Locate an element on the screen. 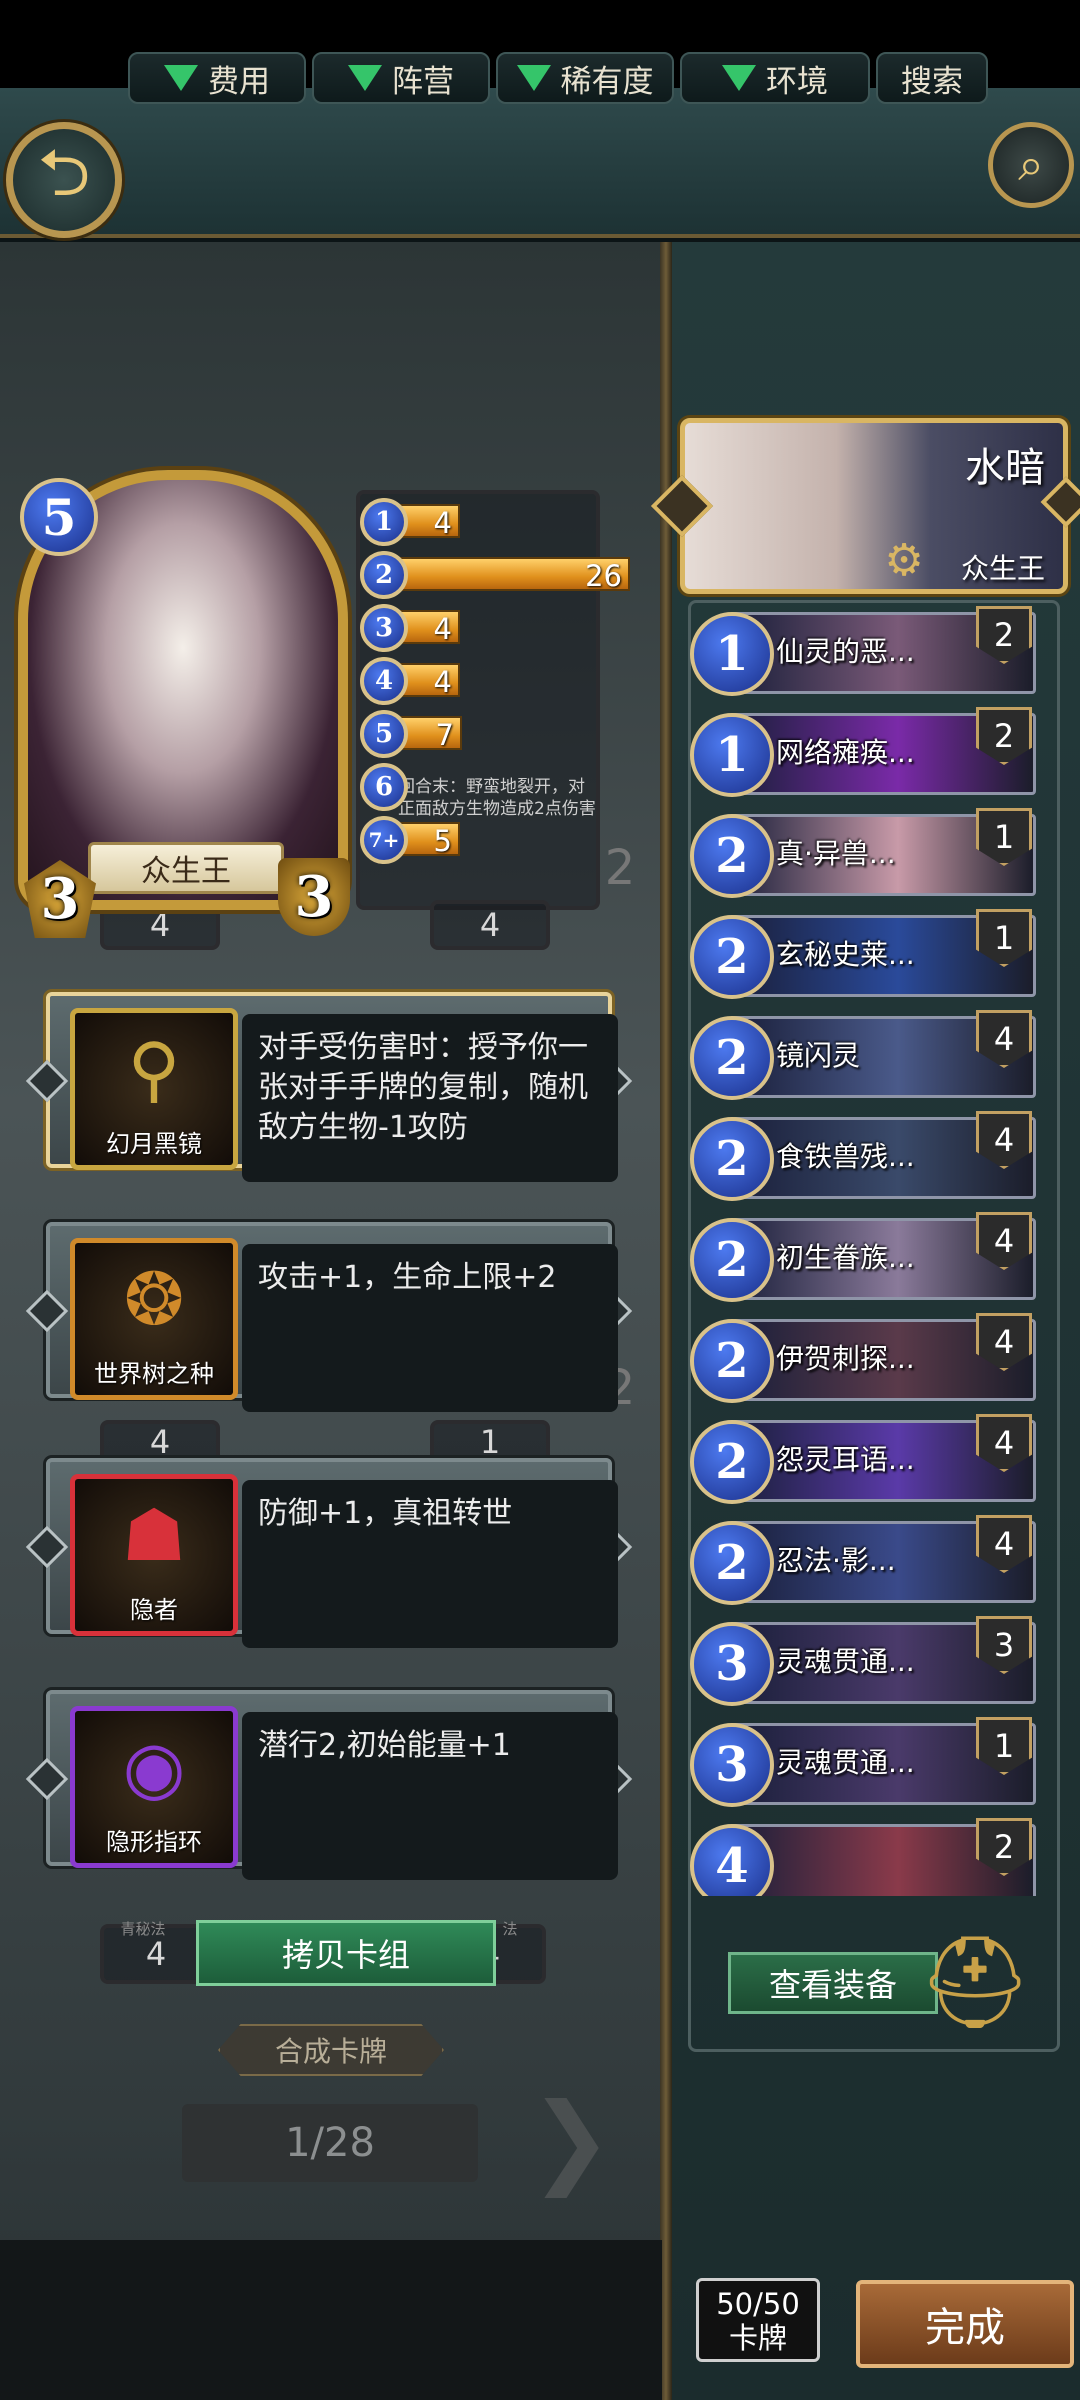 The height and width of the screenshot is (2400, 1080). cost-curve-count: 7 is located at coordinates (444, 735).